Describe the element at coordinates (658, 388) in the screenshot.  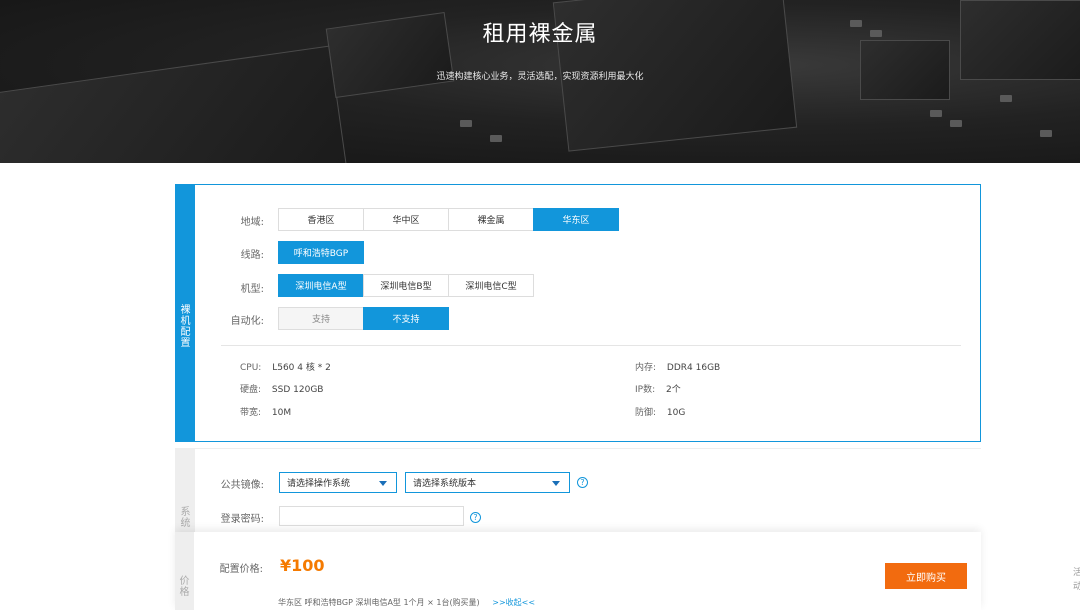
I see `spec-ip: IP数: 2个` at that location.